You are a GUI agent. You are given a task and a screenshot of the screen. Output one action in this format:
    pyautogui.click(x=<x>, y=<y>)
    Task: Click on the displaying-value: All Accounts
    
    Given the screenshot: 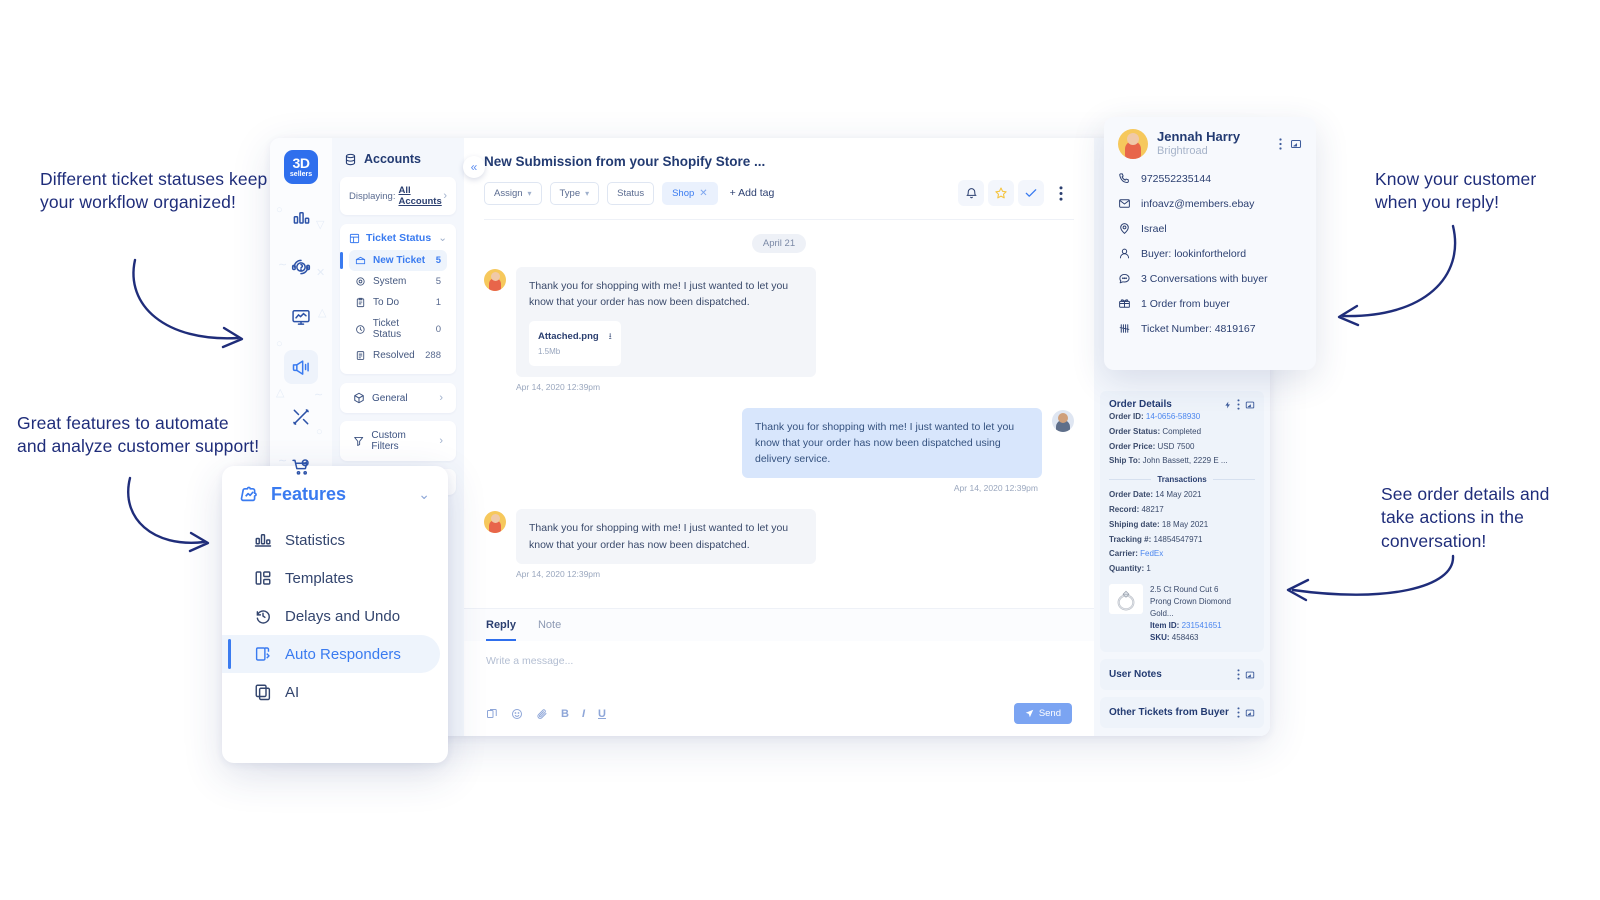 What is the action you would take?
    pyautogui.click(x=420, y=196)
    